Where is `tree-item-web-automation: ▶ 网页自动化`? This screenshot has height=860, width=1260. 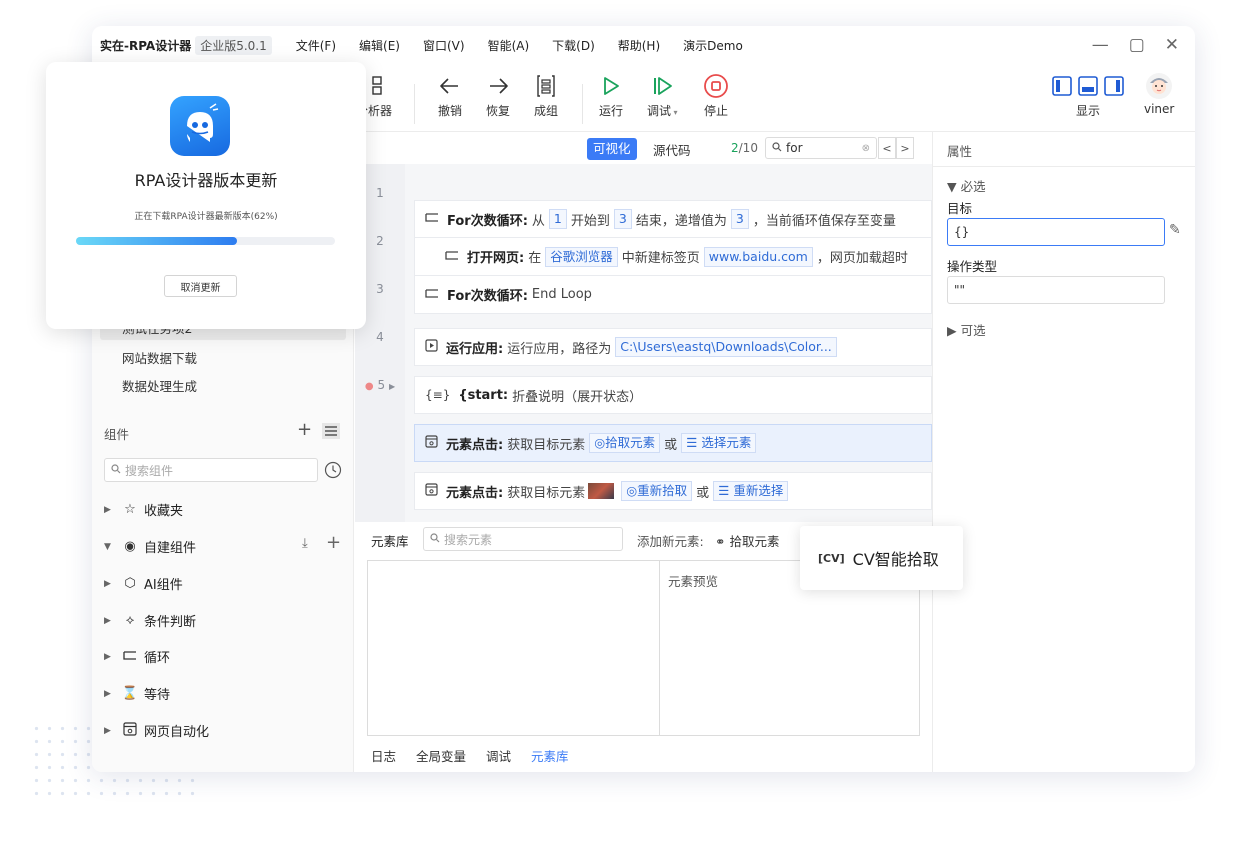 tree-item-web-automation: ▶ 网页自动化 is located at coordinates (156, 730).